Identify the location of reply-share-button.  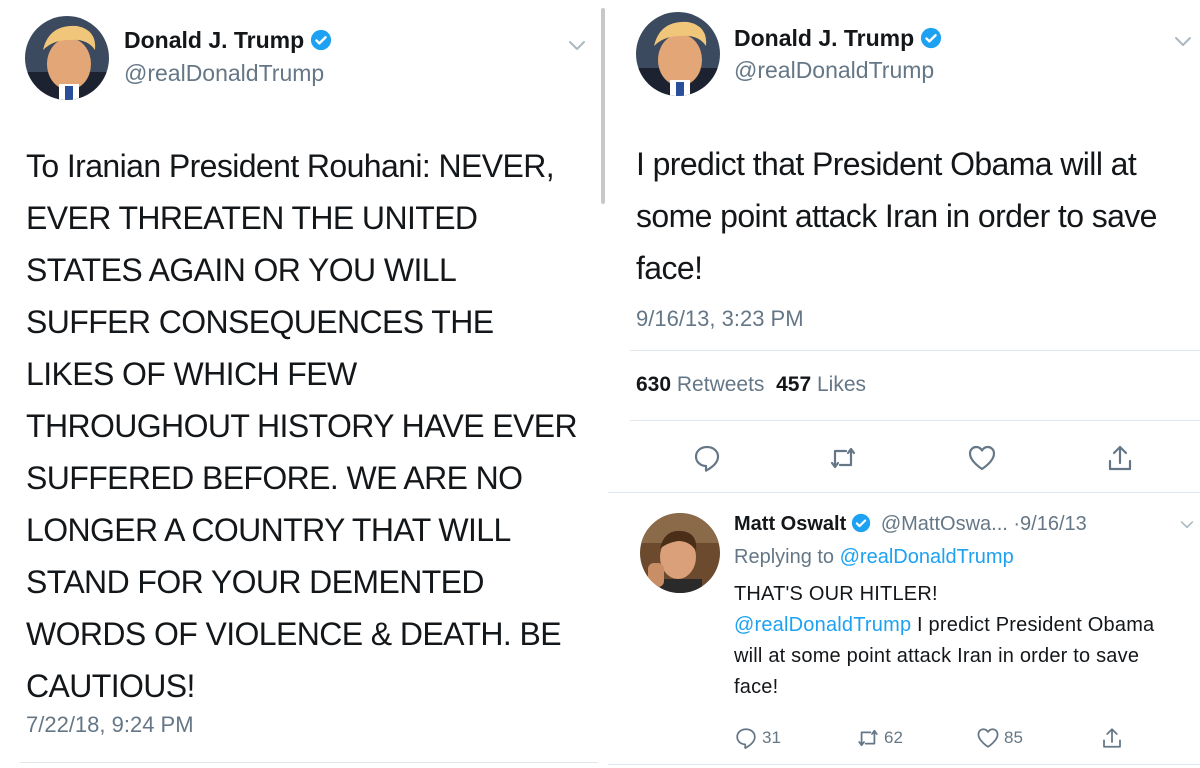
(1112, 738).